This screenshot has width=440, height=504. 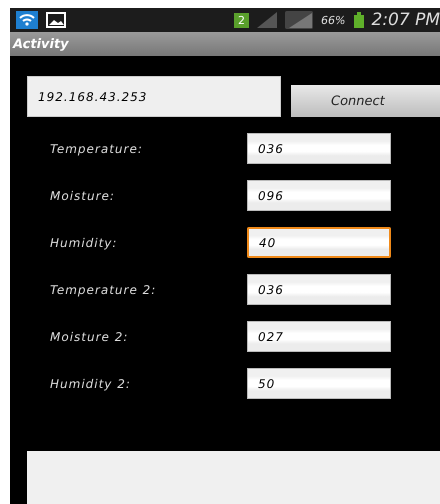 I want to click on reading-label: Humidity:, so click(x=84, y=243).